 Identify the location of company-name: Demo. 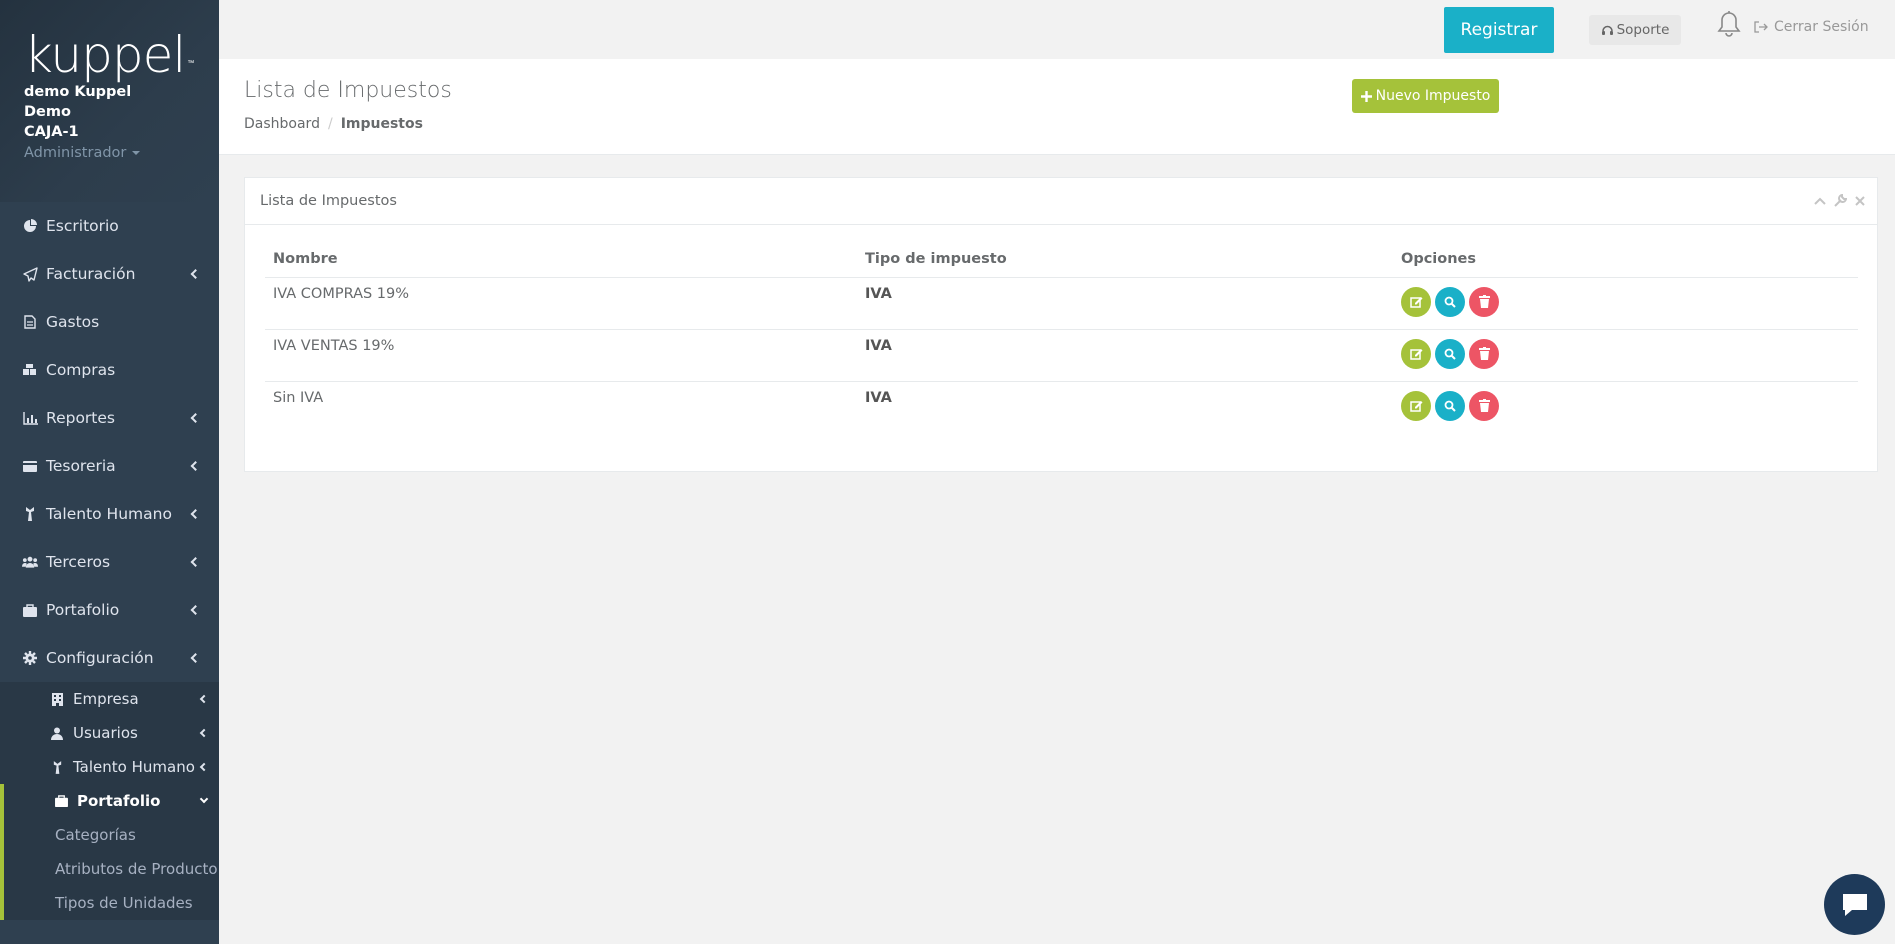
(47, 112).